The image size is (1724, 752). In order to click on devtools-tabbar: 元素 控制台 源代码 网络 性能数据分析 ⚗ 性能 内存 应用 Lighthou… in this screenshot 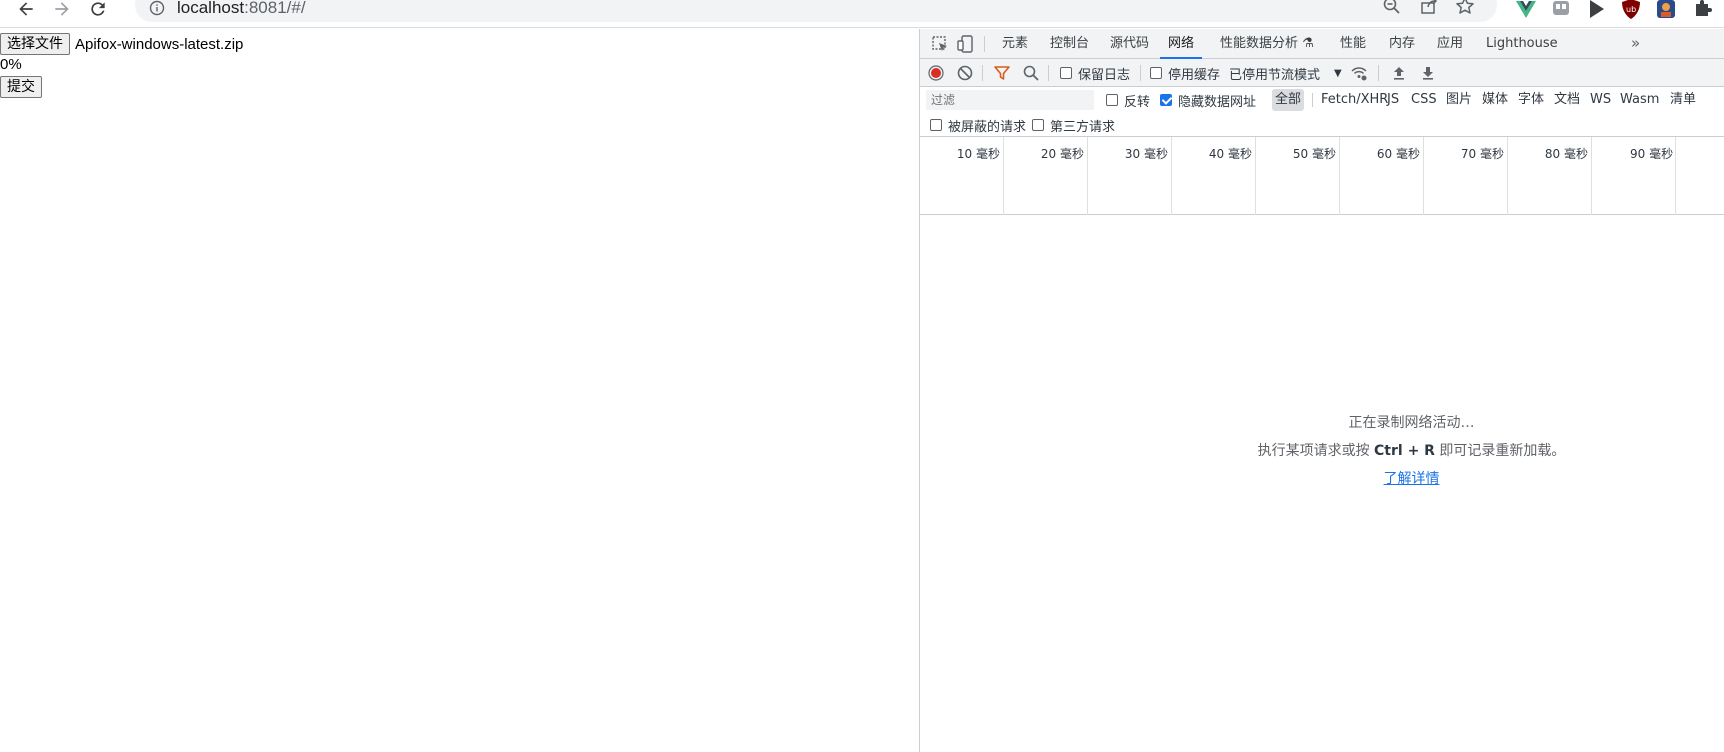, I will do `click(1322, 44)`.